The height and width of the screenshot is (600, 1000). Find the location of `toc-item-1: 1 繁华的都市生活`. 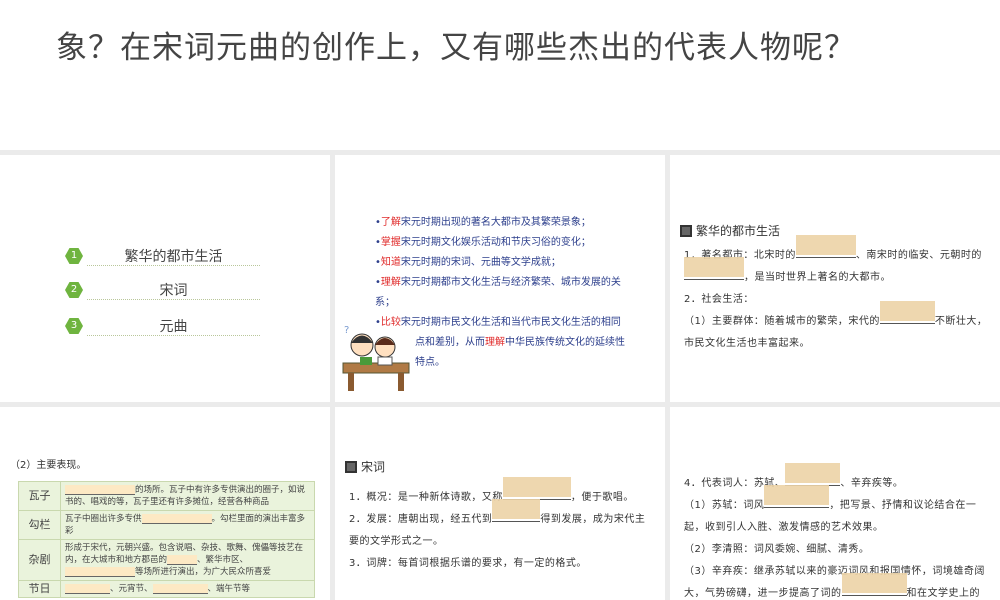

toc-item-1: 1 繁华的都市生活 is located at coordinates (162, 259).